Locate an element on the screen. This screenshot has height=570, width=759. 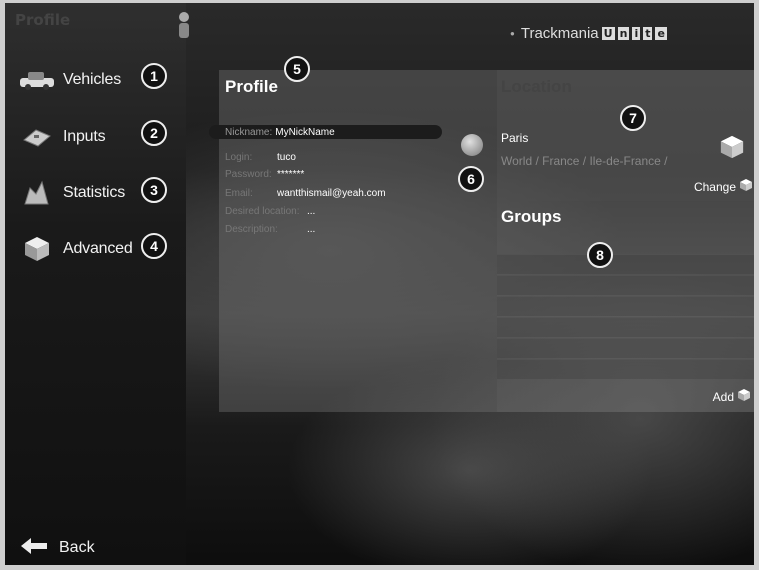
change-location-button: Change is located at coordinates (723, 186).